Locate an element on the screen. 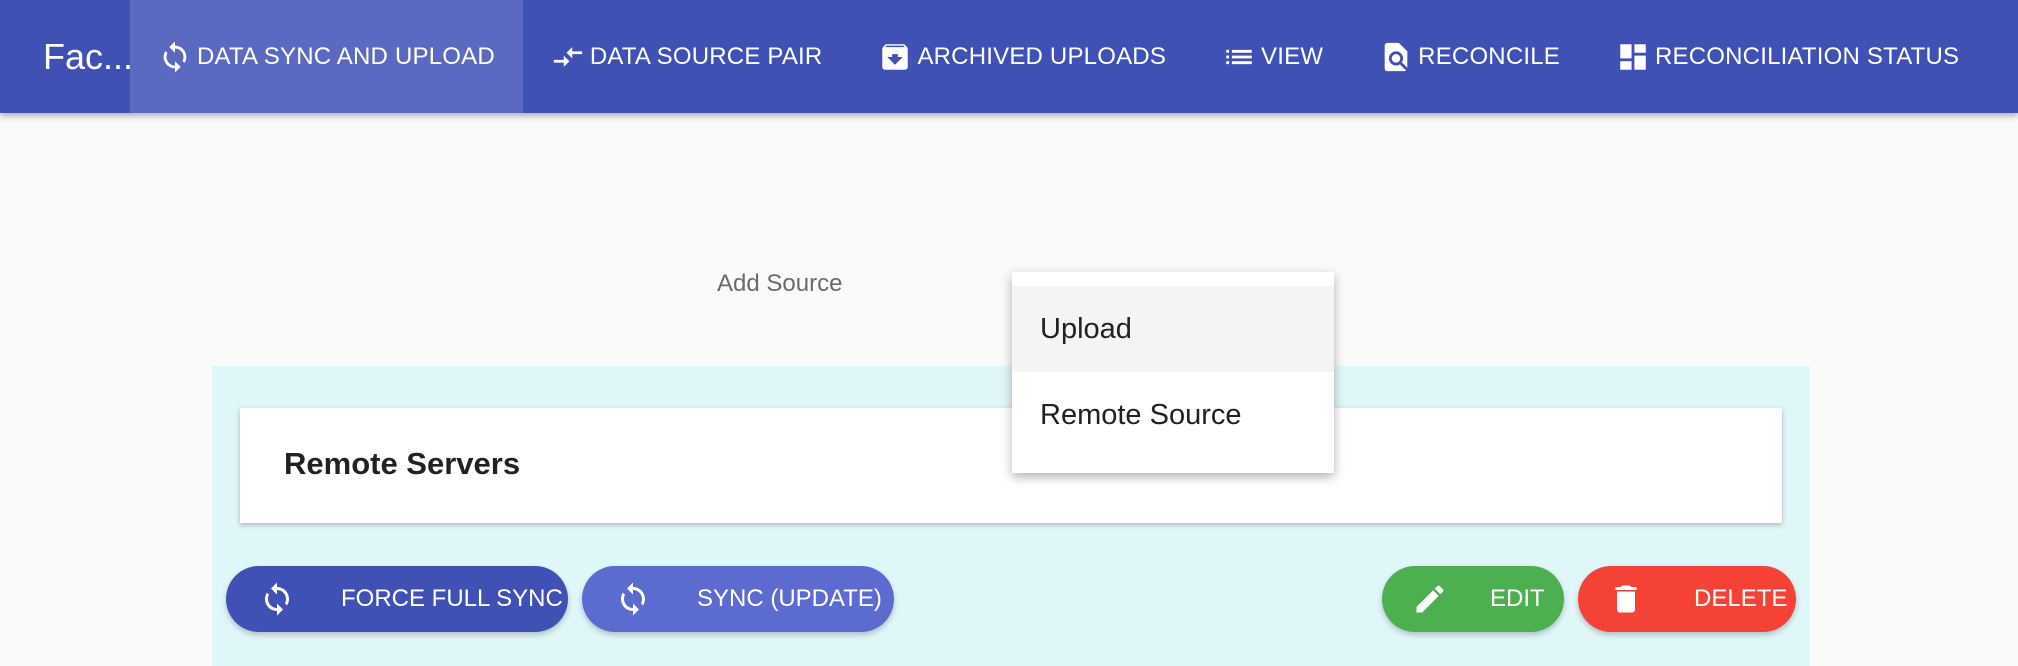 The image size is (2018, 666). delete-label: DELETE is located at coordinates (1741, 598).